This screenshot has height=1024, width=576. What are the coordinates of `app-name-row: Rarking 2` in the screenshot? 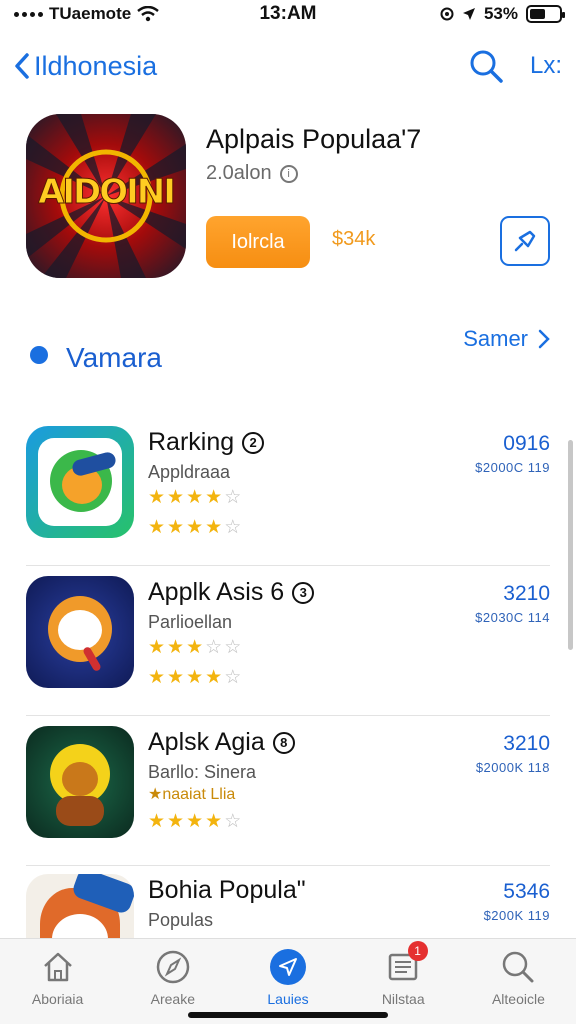 It's located at (206, 442).